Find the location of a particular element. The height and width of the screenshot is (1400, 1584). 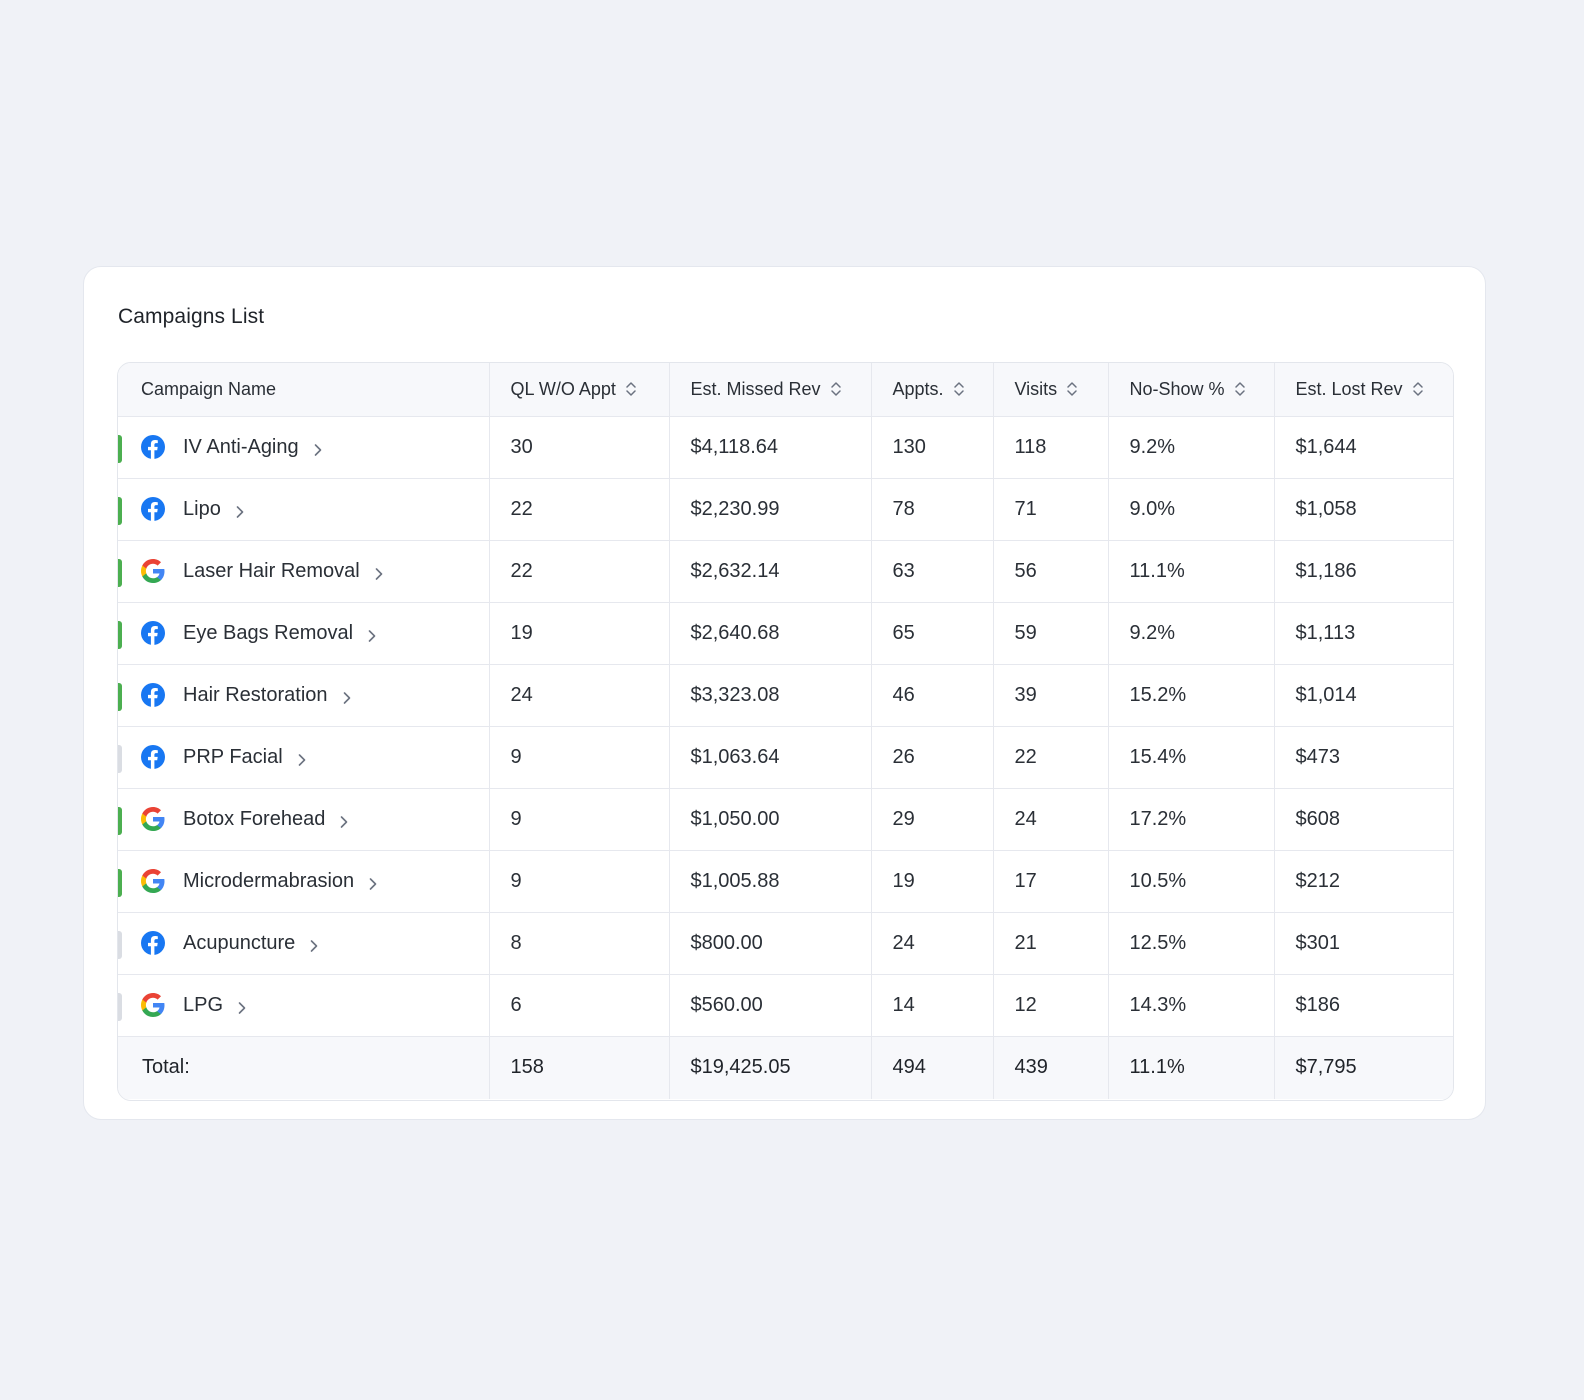

table-row: Microdermabrasion 9 $1,005.88 19 17 10.5% $212 is located at coordinates (785, 881).